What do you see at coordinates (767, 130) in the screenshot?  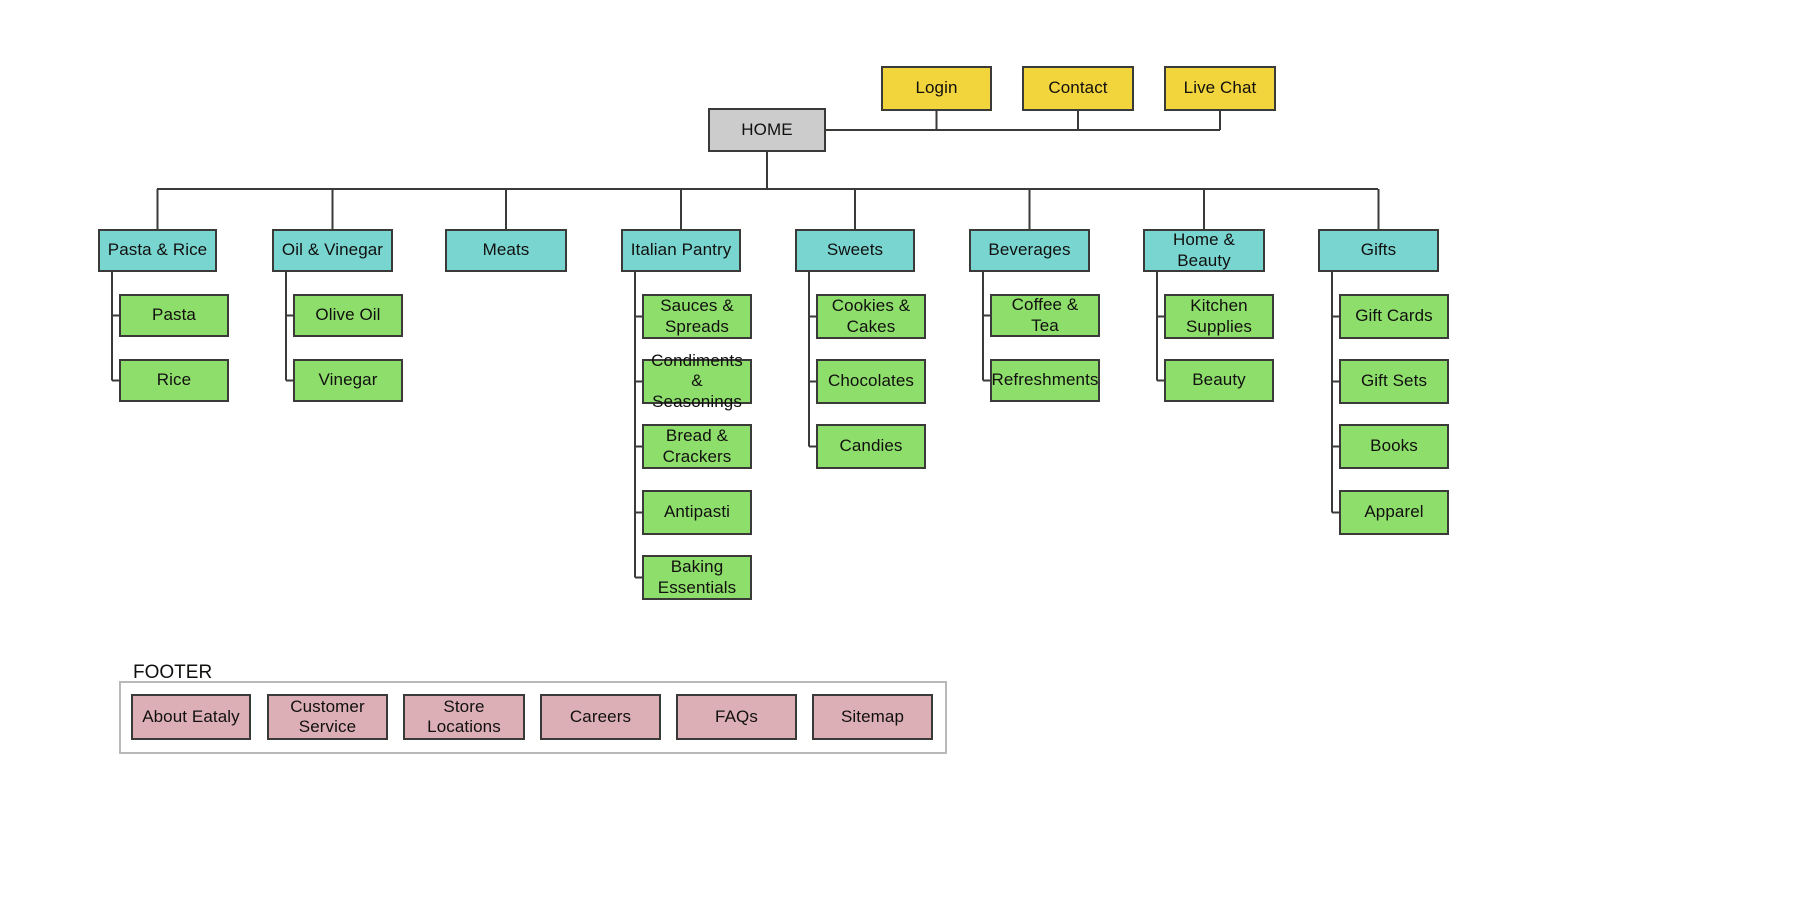 I see `node-home: HOME` at bounding box center [767, 130].